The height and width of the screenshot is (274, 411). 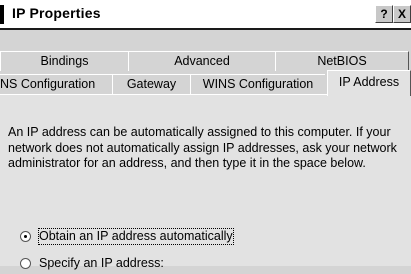 I want to click on tab-gateway: Gateway, so click(x=151, y=84).